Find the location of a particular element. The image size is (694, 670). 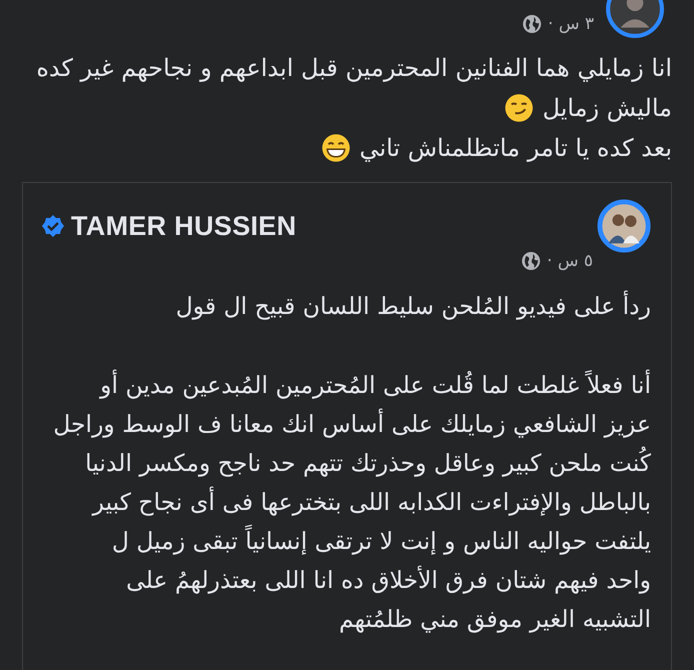

timestamp: ٥ س · is located at coordinates (569, 261).